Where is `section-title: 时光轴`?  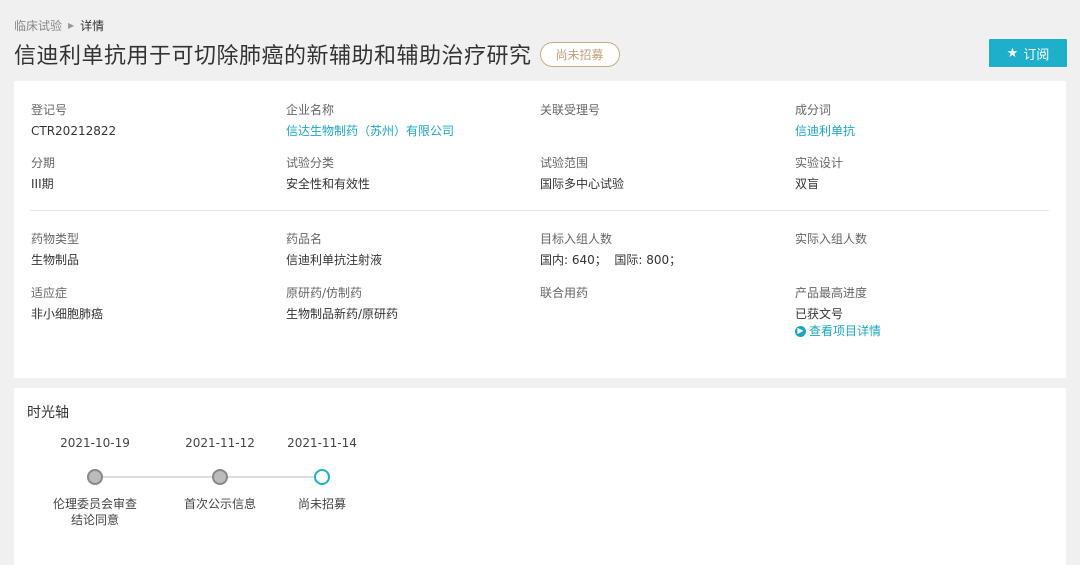
section-title: 时光轴 is located at coordinates (48, 413).